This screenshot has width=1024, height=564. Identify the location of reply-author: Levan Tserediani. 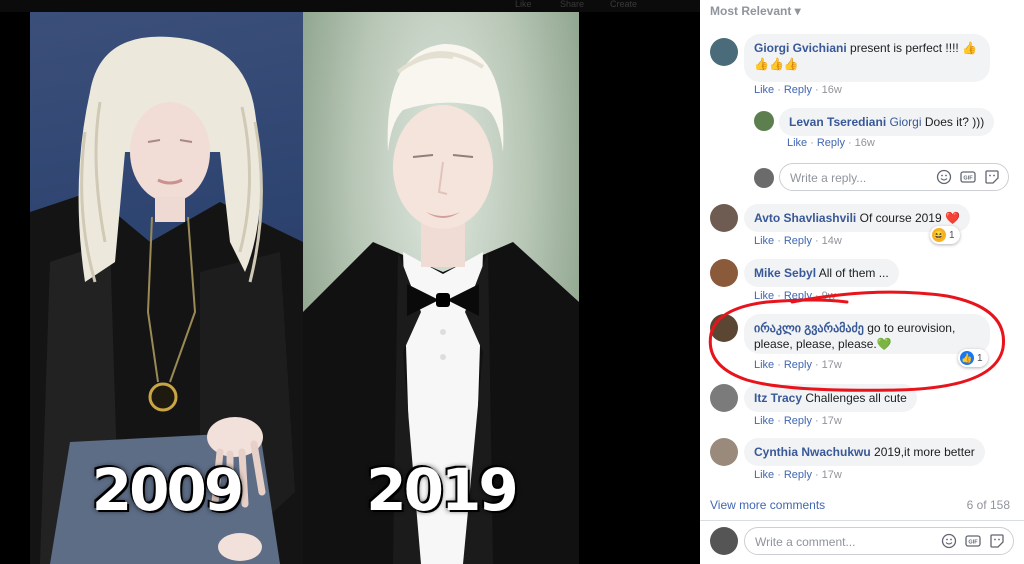
(837, 122).